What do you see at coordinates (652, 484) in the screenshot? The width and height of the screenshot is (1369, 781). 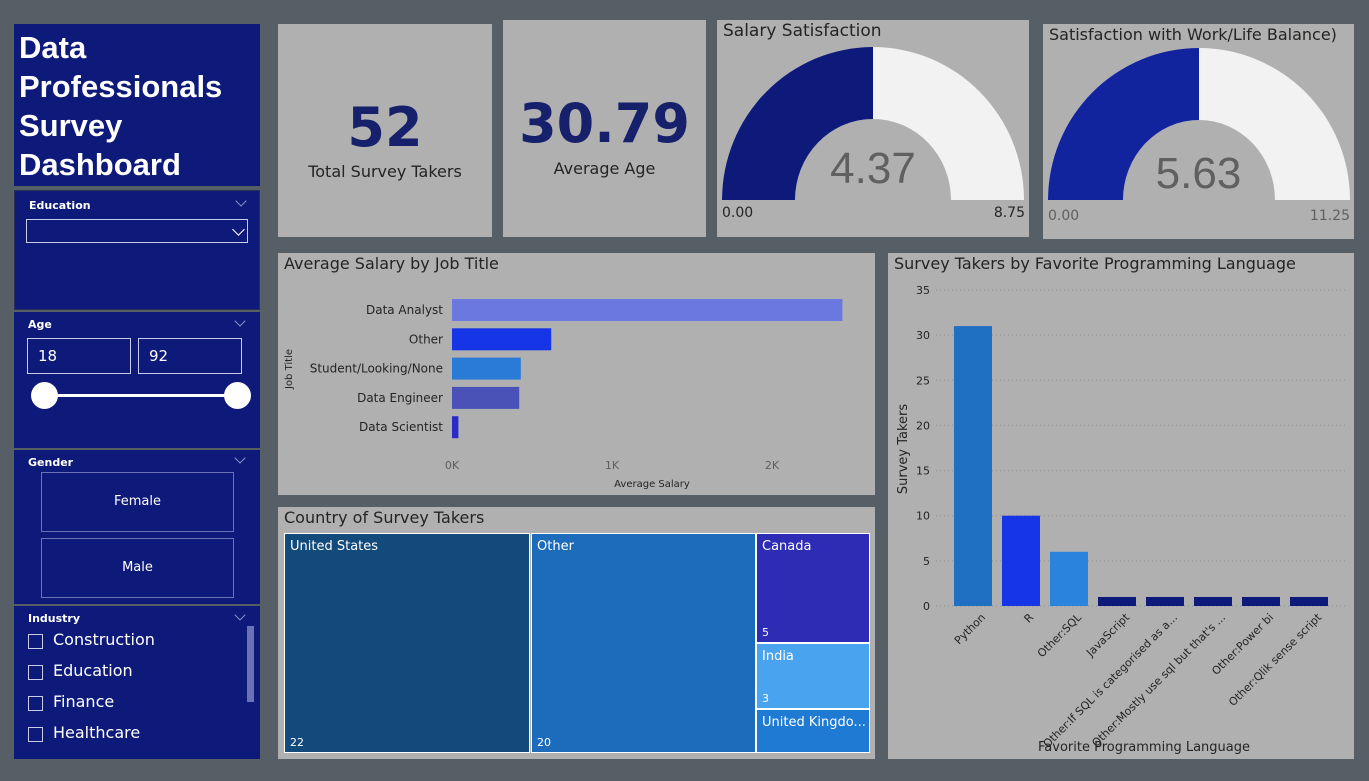 I see `x-axis-title: Average Salary` at bounding box center [652, 484].